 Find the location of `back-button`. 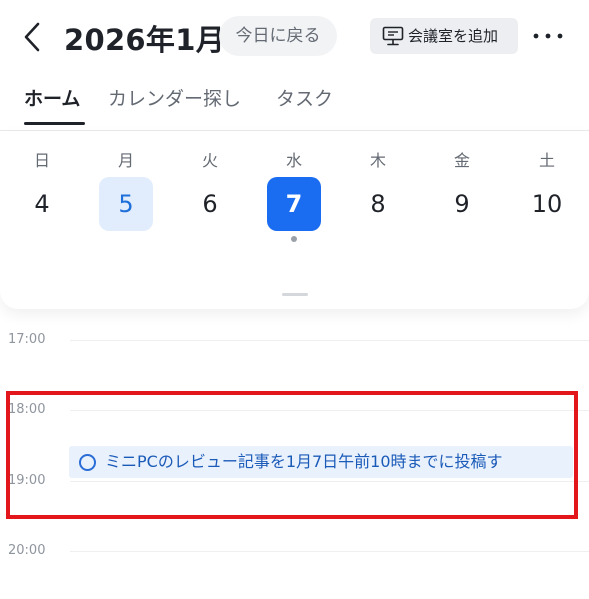

back-button is located at coordinates (33, 37).